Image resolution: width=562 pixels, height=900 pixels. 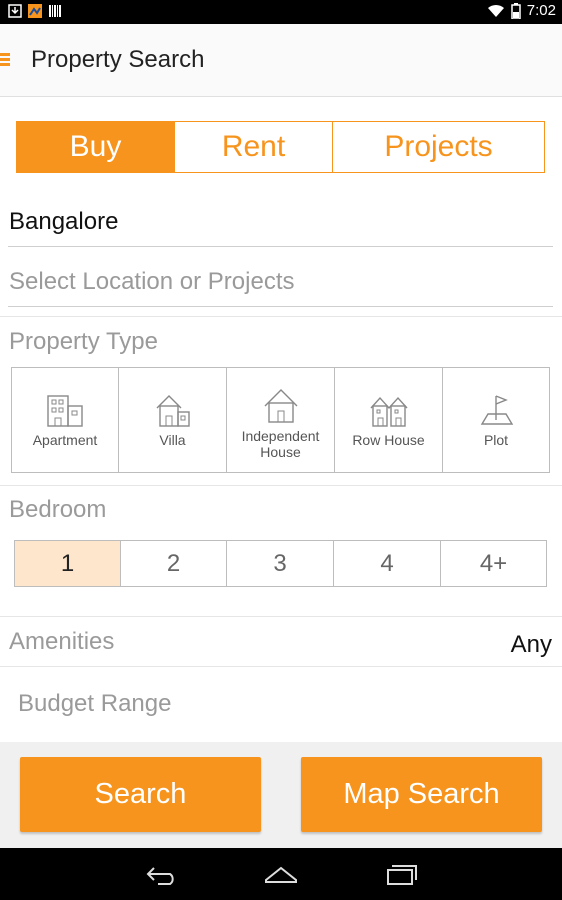 What do you see at coordinates (55, 11) in the screenshot?
I see `barcode-icon` at bounding box center [55, 11].